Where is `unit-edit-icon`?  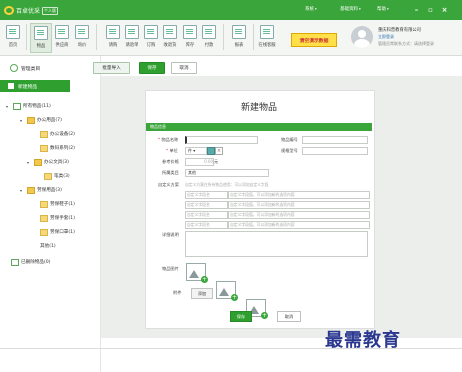
unit-edit-icon is located at coordinates (211, 151).